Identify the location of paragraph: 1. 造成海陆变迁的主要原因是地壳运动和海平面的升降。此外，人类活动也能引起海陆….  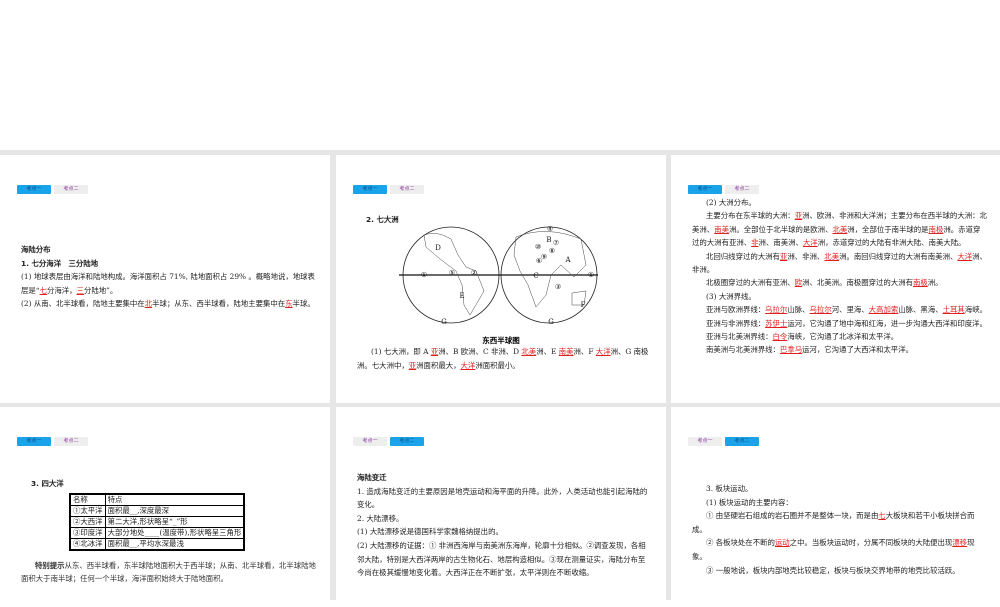
(504, 498).